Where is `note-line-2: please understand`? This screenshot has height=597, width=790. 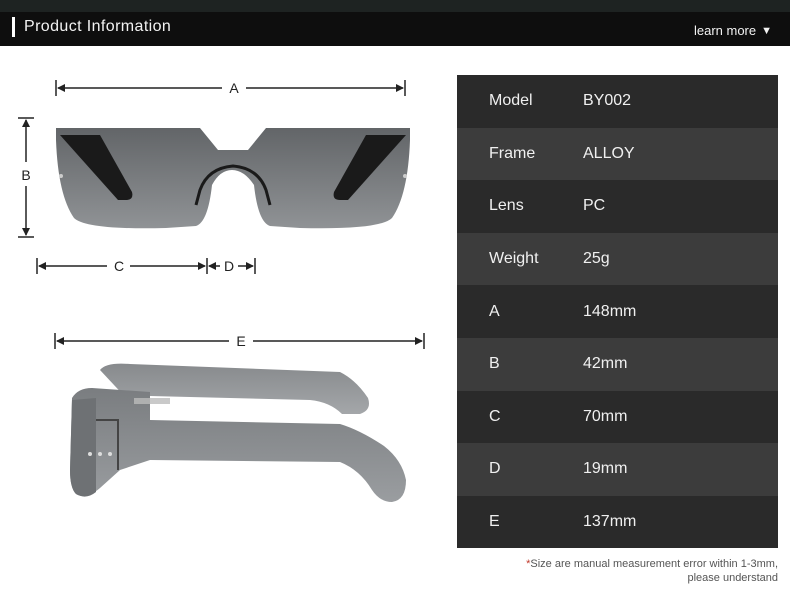
note-line-2: please understand is located at coordinates (732, 578).